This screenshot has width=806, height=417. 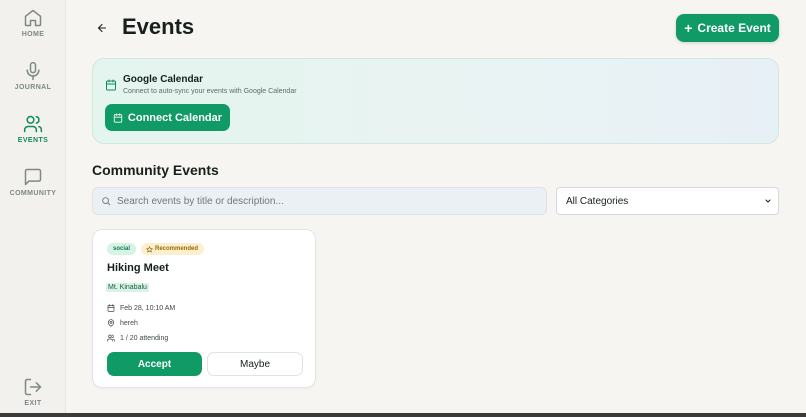 I want to click on category-select-value: All Categories, so click(x=597, y=201).